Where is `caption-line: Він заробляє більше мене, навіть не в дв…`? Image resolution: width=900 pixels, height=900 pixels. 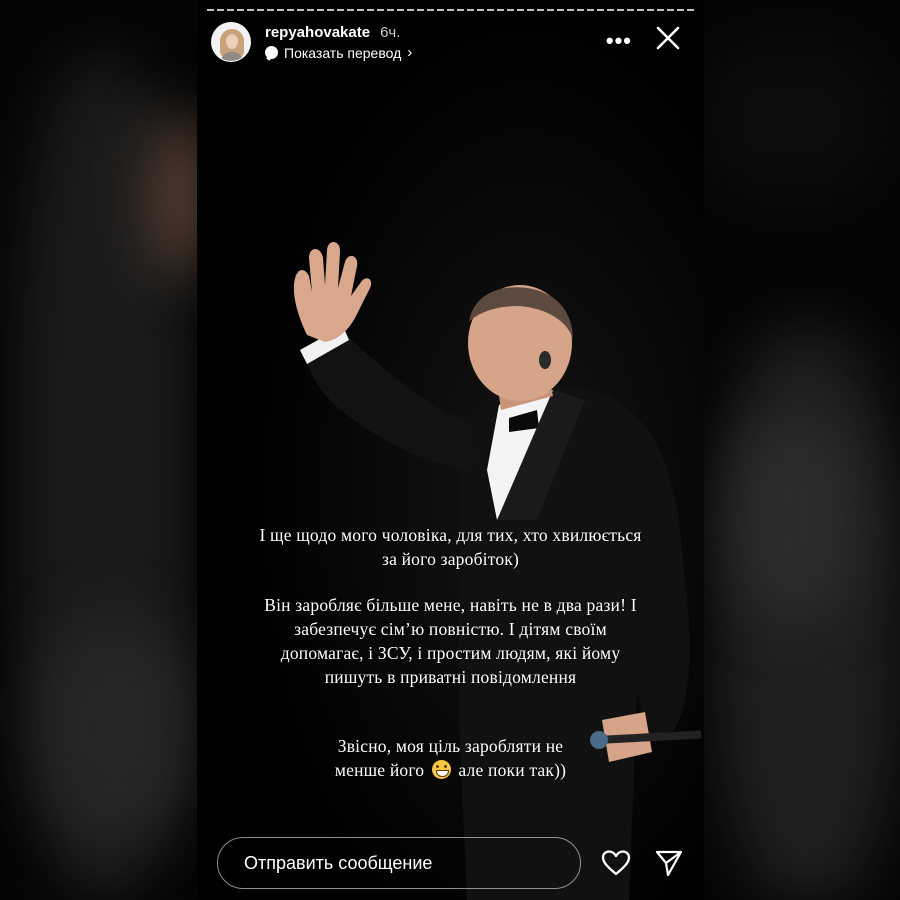 caption-line: Він заробляє більше мене, навіть не в дв… is located at coordinates (450, 605).